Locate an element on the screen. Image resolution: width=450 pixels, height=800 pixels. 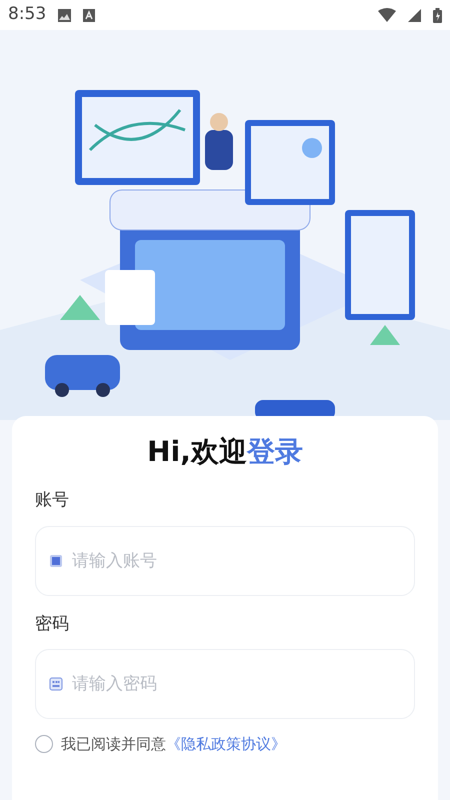
battery-icon is located at coordinates (437, 15).